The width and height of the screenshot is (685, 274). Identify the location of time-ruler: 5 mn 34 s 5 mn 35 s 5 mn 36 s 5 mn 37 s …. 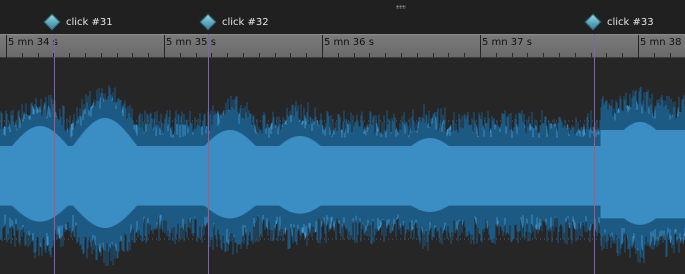
(342, 46).